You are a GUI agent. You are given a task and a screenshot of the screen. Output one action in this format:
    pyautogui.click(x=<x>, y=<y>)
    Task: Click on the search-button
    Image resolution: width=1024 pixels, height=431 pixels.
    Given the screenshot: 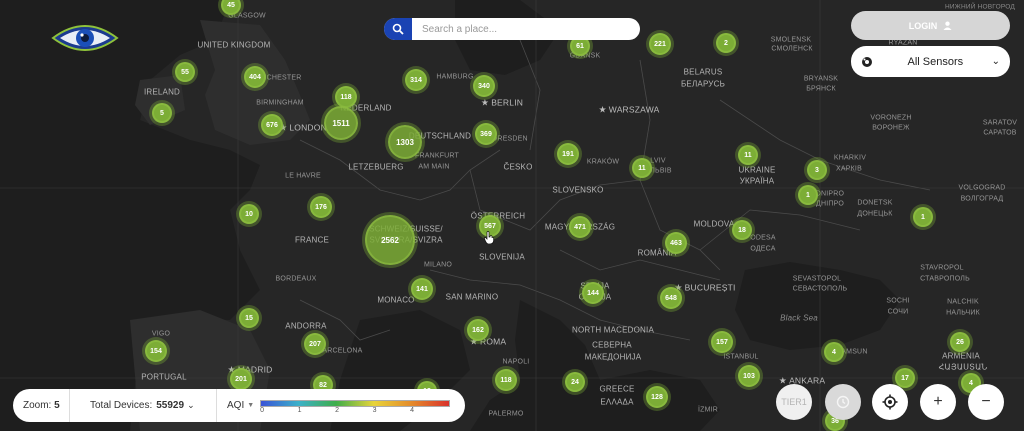 What is the action you would take?
    pyautogui.click(x=398, y=29)
    